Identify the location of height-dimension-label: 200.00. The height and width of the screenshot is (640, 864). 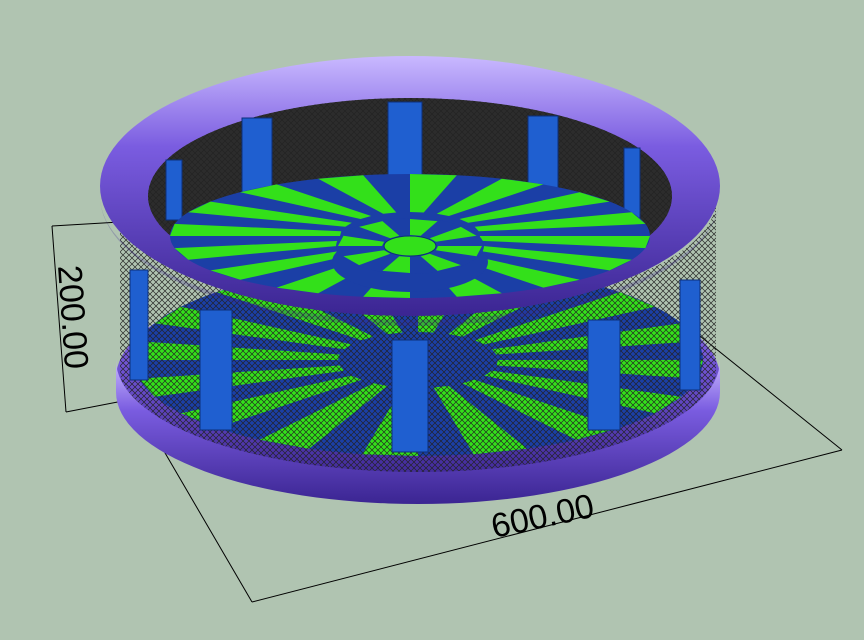
(72, 317).